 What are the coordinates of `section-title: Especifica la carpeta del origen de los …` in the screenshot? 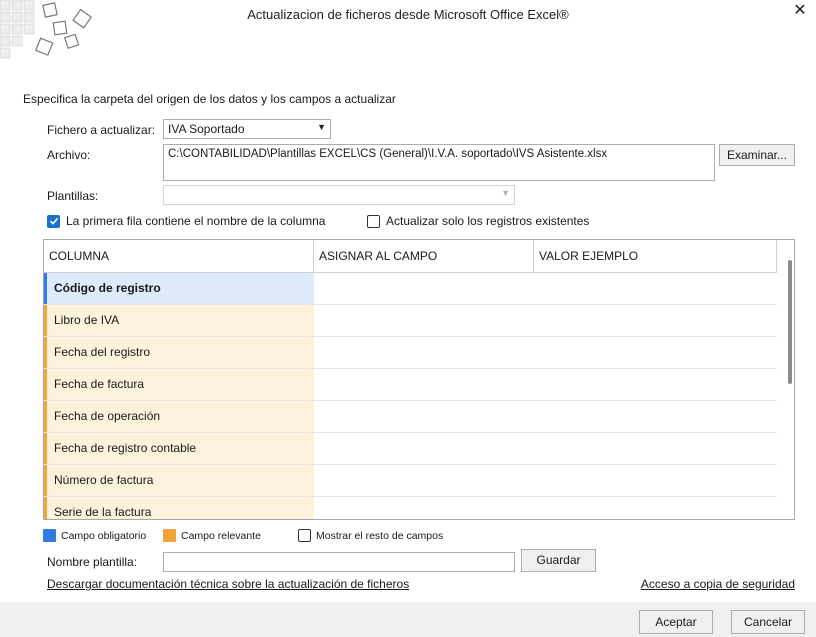 It's located at (209, 99).